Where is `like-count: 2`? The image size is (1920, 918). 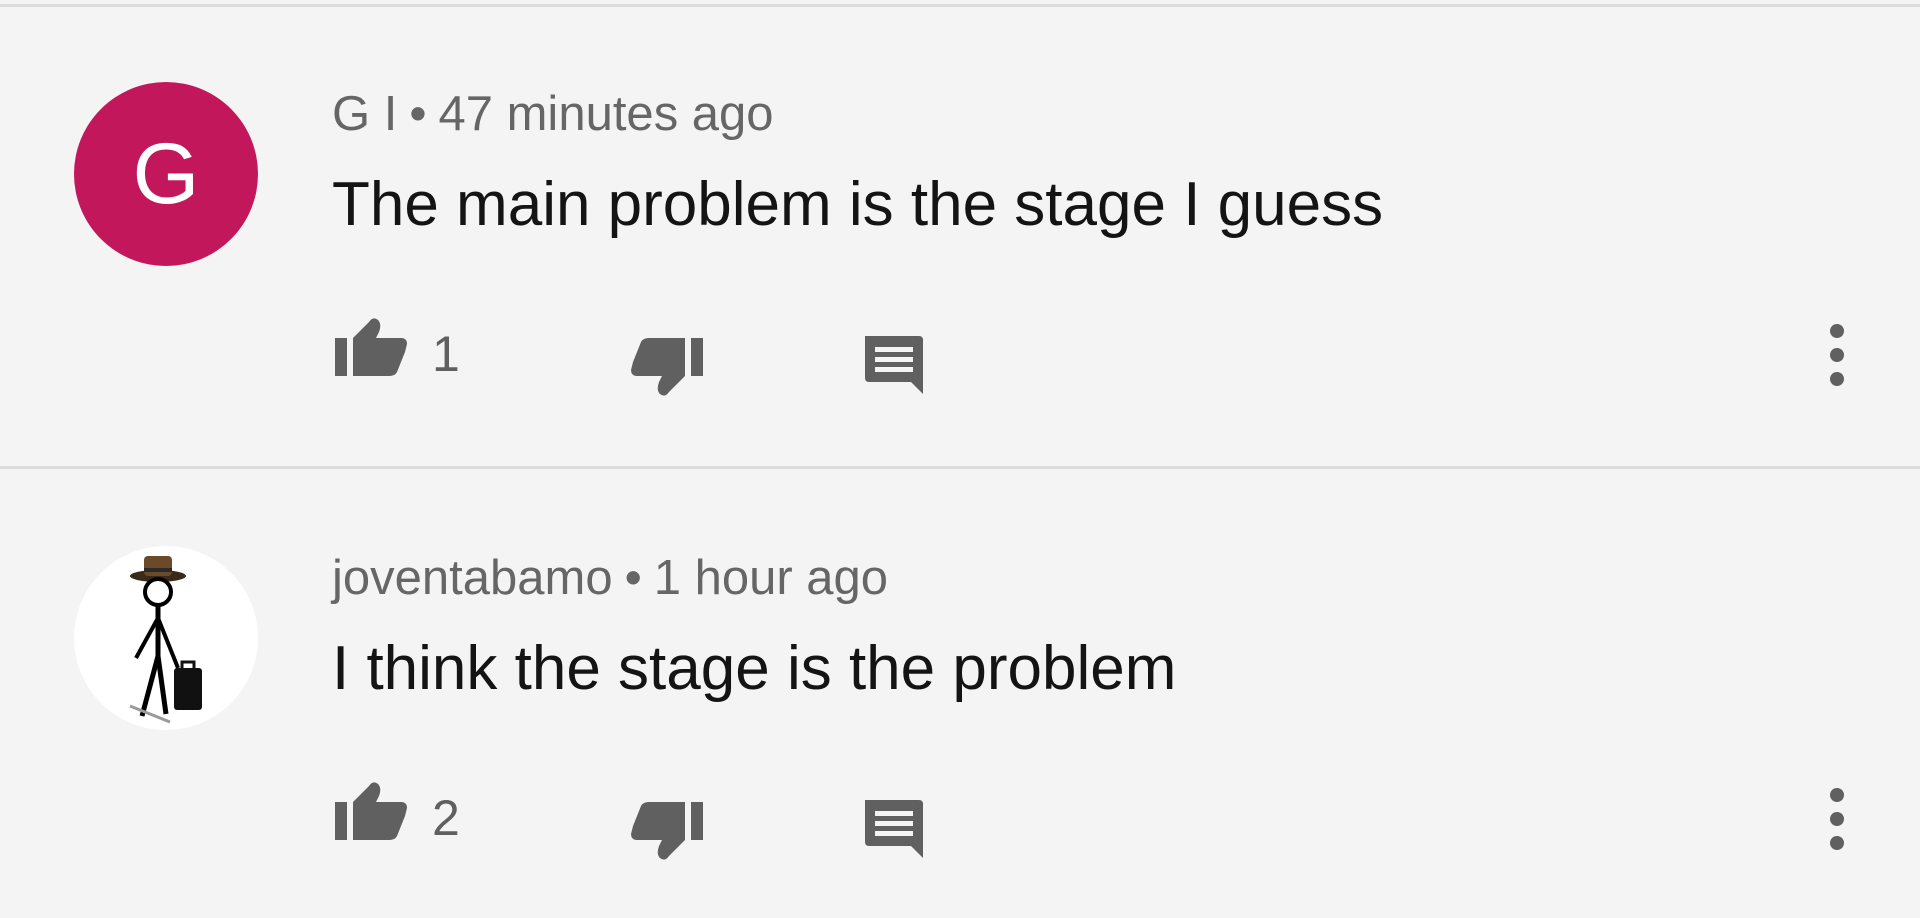 like-count: 2 is located at coordinates (446, 818).